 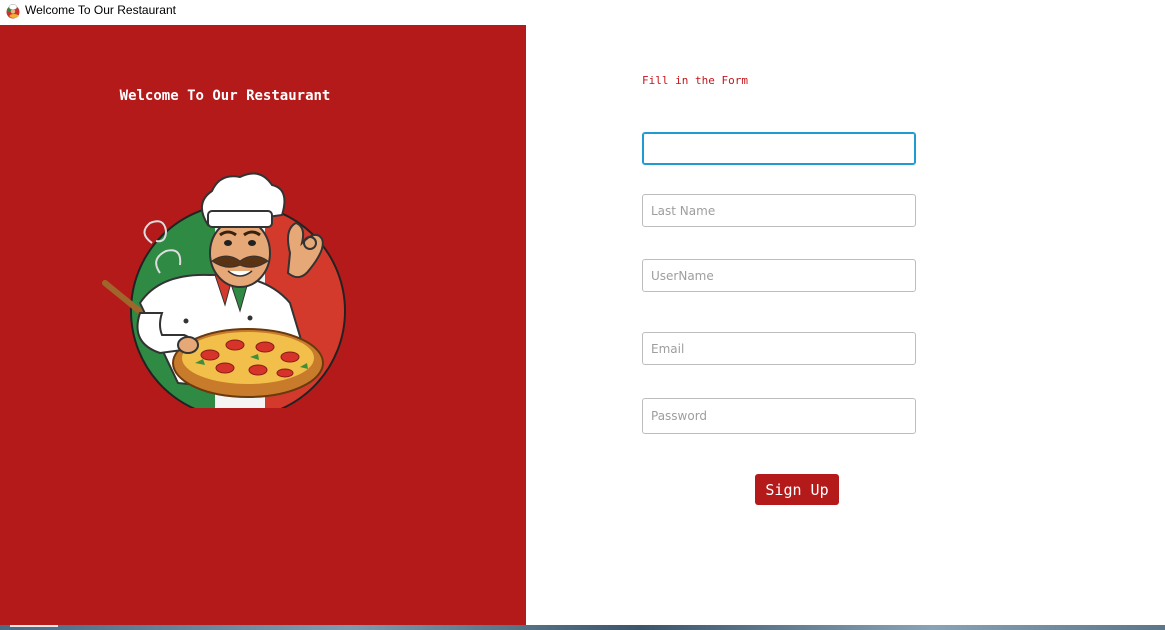 I want to click on password-input, so click(x=779, y=416).